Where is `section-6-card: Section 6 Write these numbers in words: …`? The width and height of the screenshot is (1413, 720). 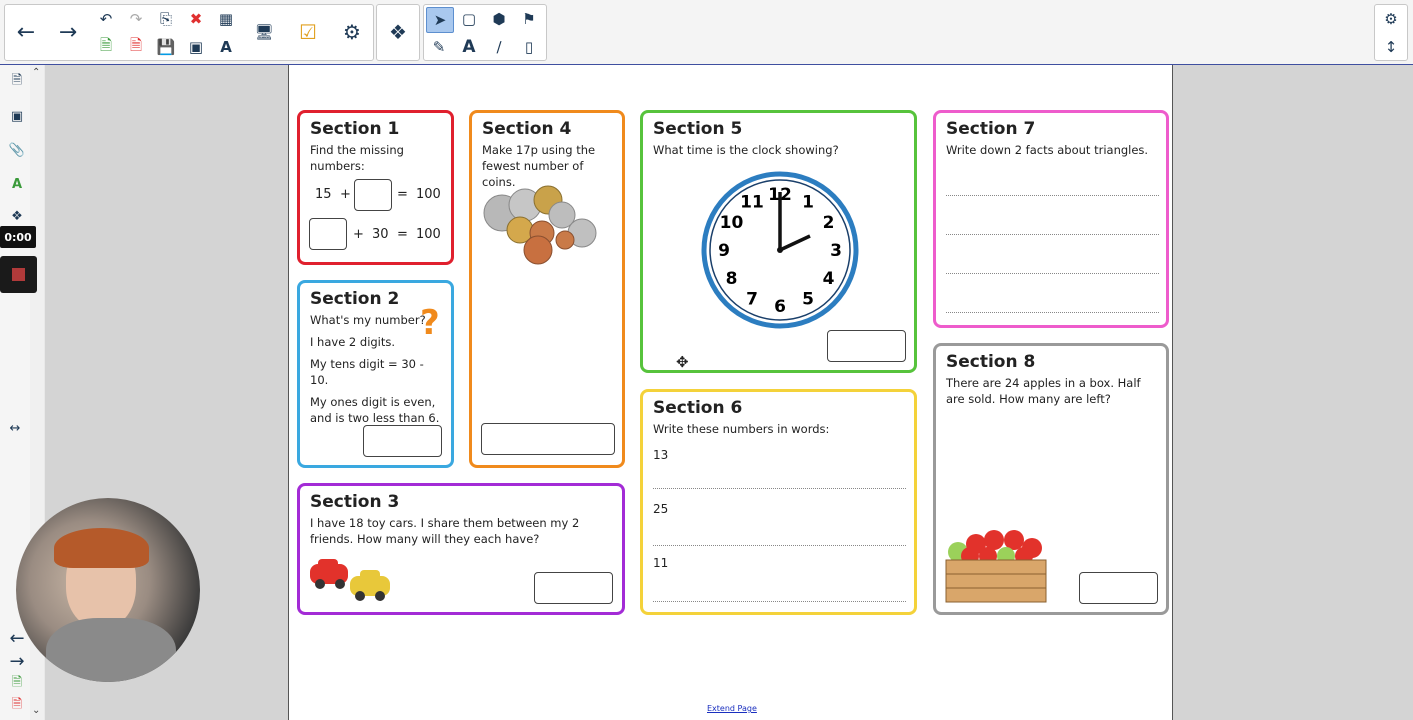
section-6-card: Section 6 Write these numbers in words: … is located at coordinates (778, 502).